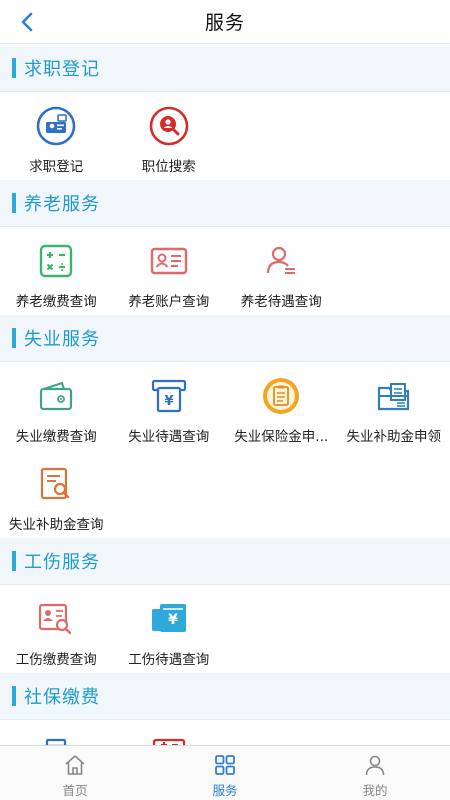 This screenshot has height=800, width=450. I want to click on tab-home: 首页, so click(75, 773).